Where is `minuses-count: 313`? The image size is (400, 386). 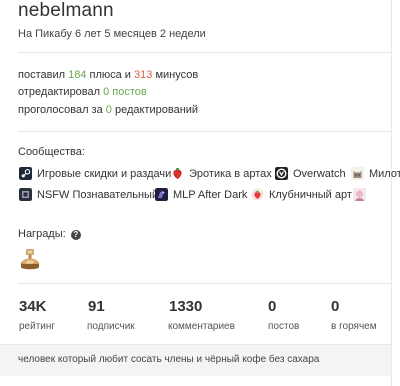
minuses-count: 313 is located at coordinates (143, 75).